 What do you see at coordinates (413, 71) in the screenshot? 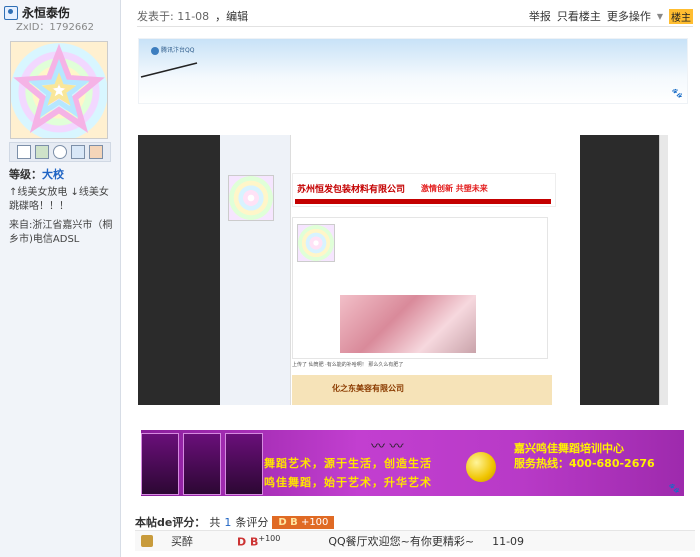
I see `top-banner-image: 腾讯汴台QQ 🐾` at bounding box center [413, 71].